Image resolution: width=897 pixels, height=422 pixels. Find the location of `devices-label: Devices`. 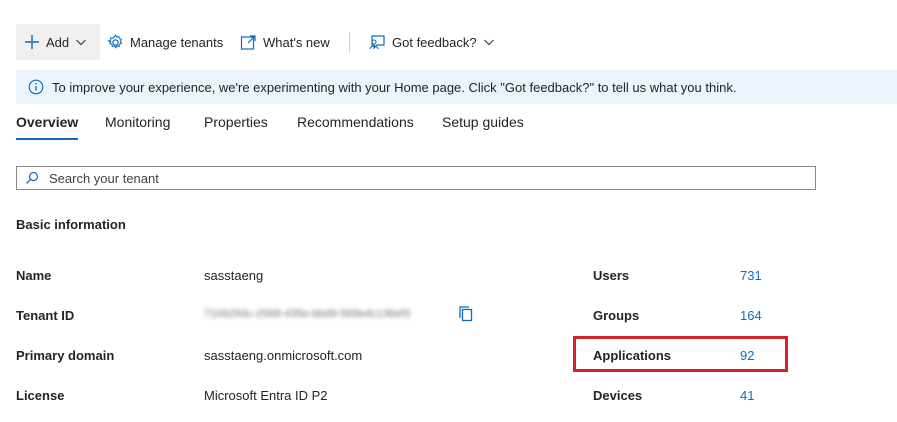

devices-label: Devices is located at coordinates (618, 395).